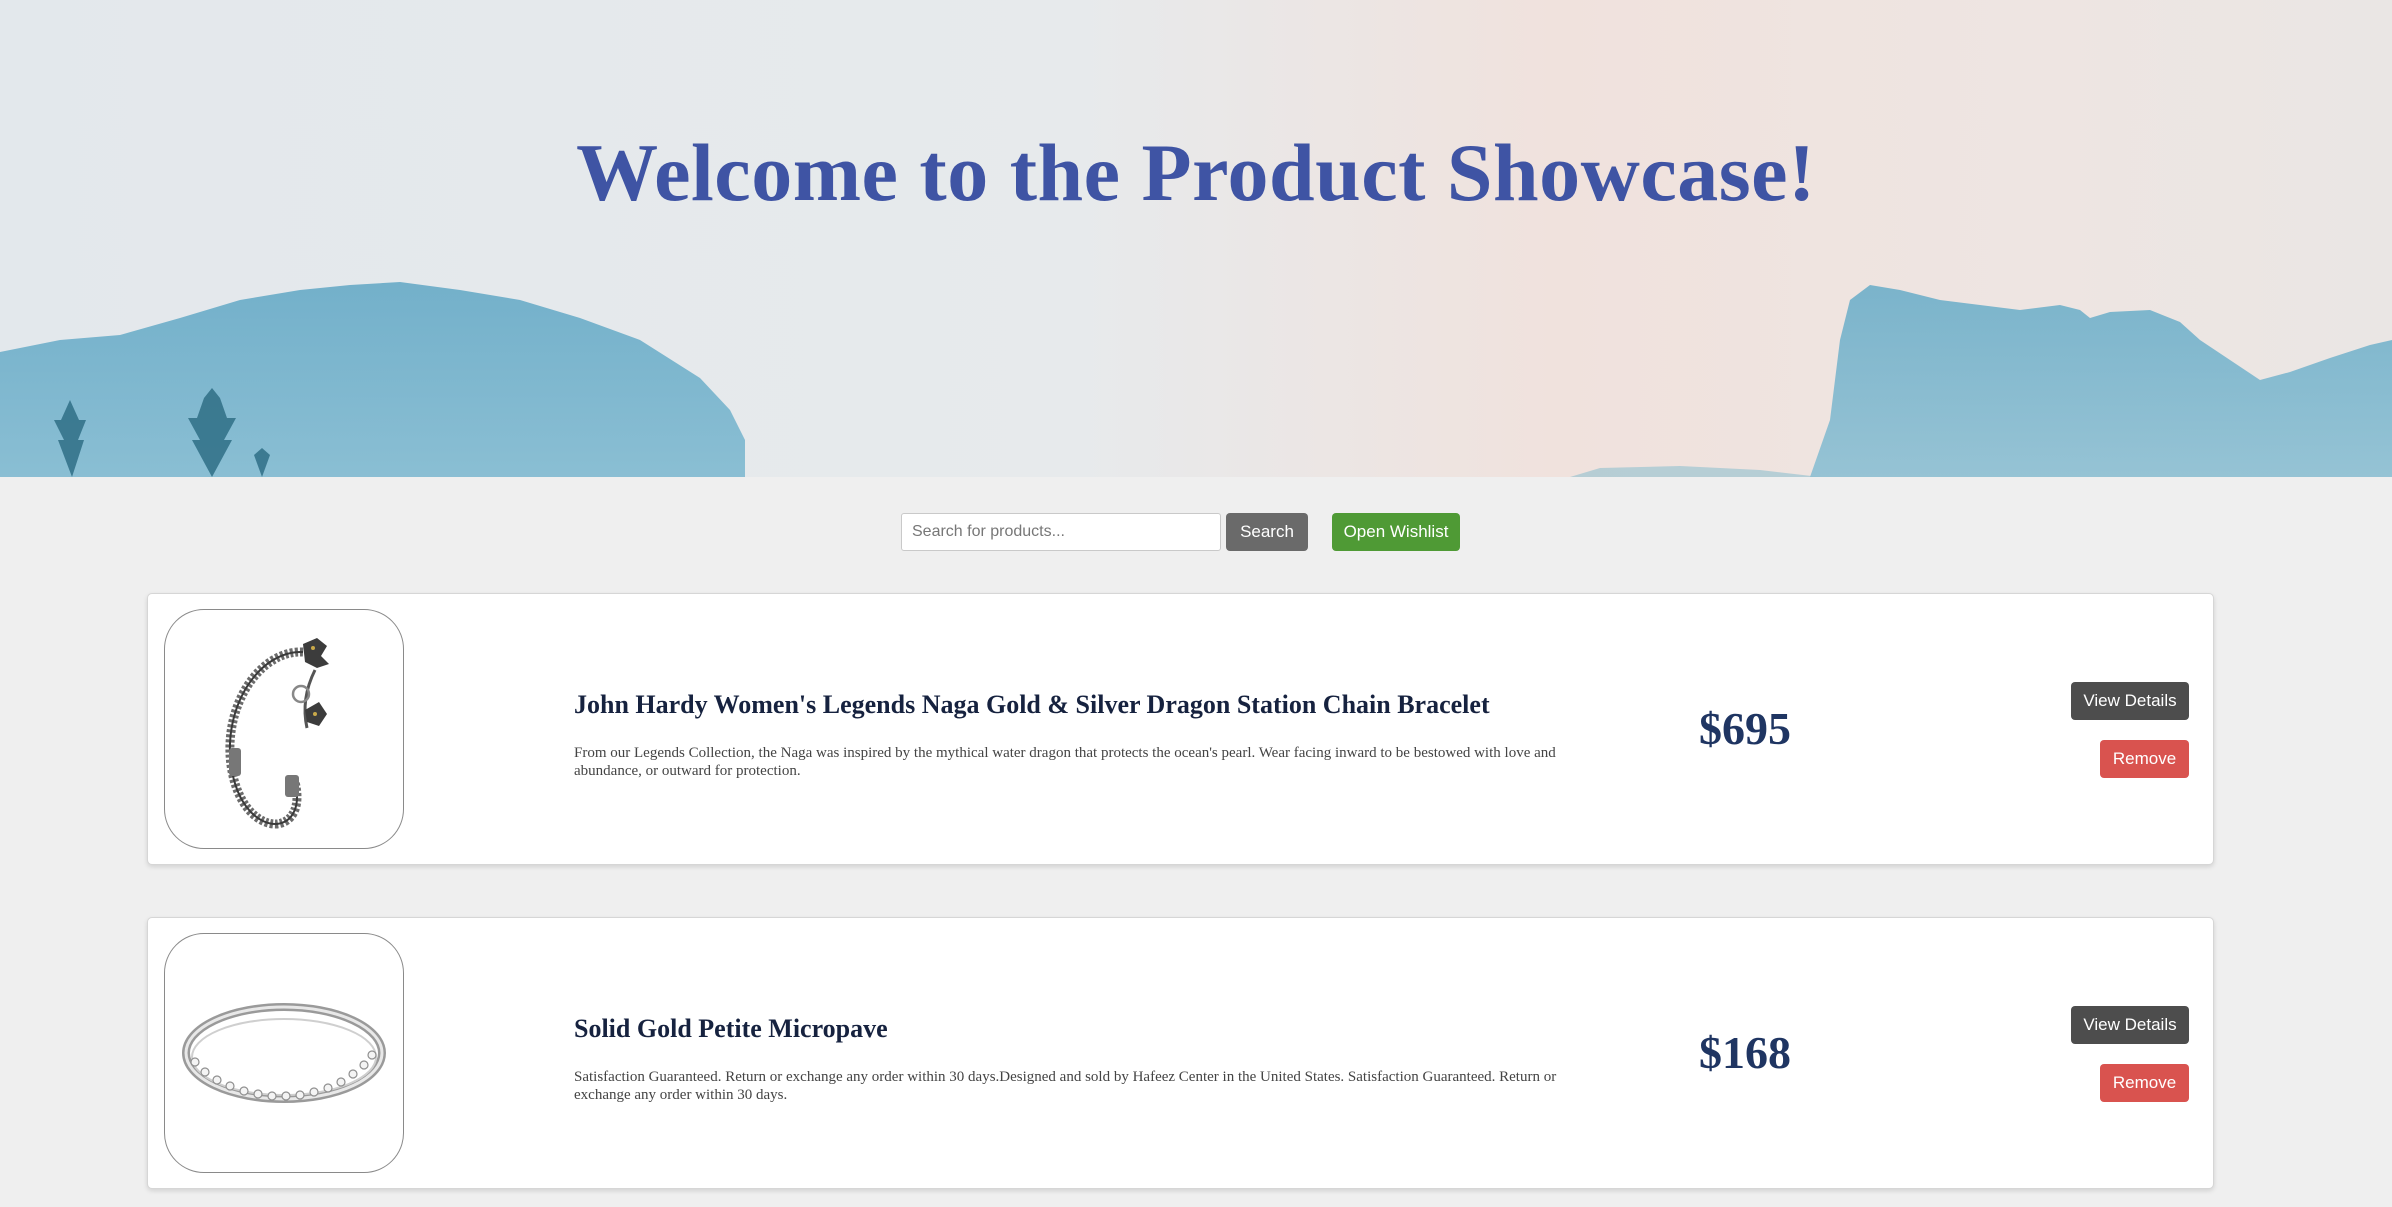  What do you see at coordinates (1396, 532) in the screenshot?
I see `open-wishlist-button: Open Wishlist` at bounding box center [1396, 532].